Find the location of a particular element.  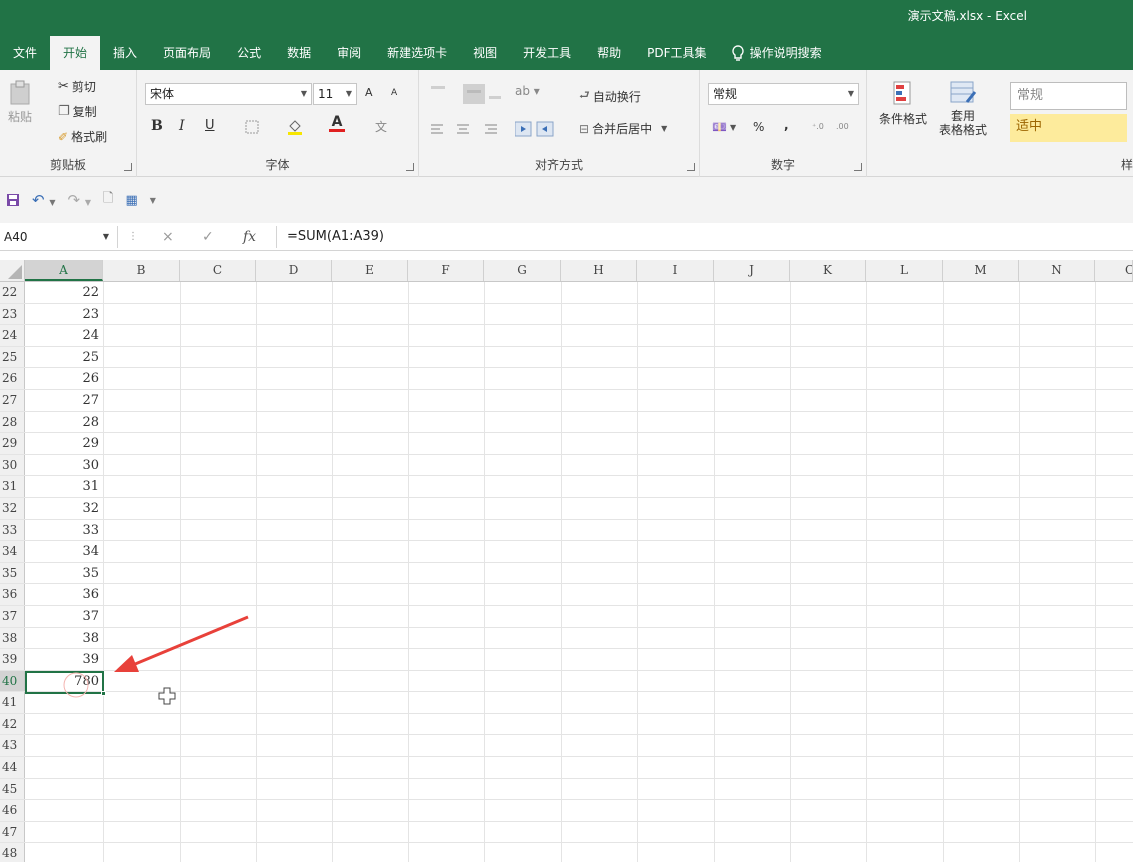

paste-button: 粘贴 is located at coordinates (20, 102).